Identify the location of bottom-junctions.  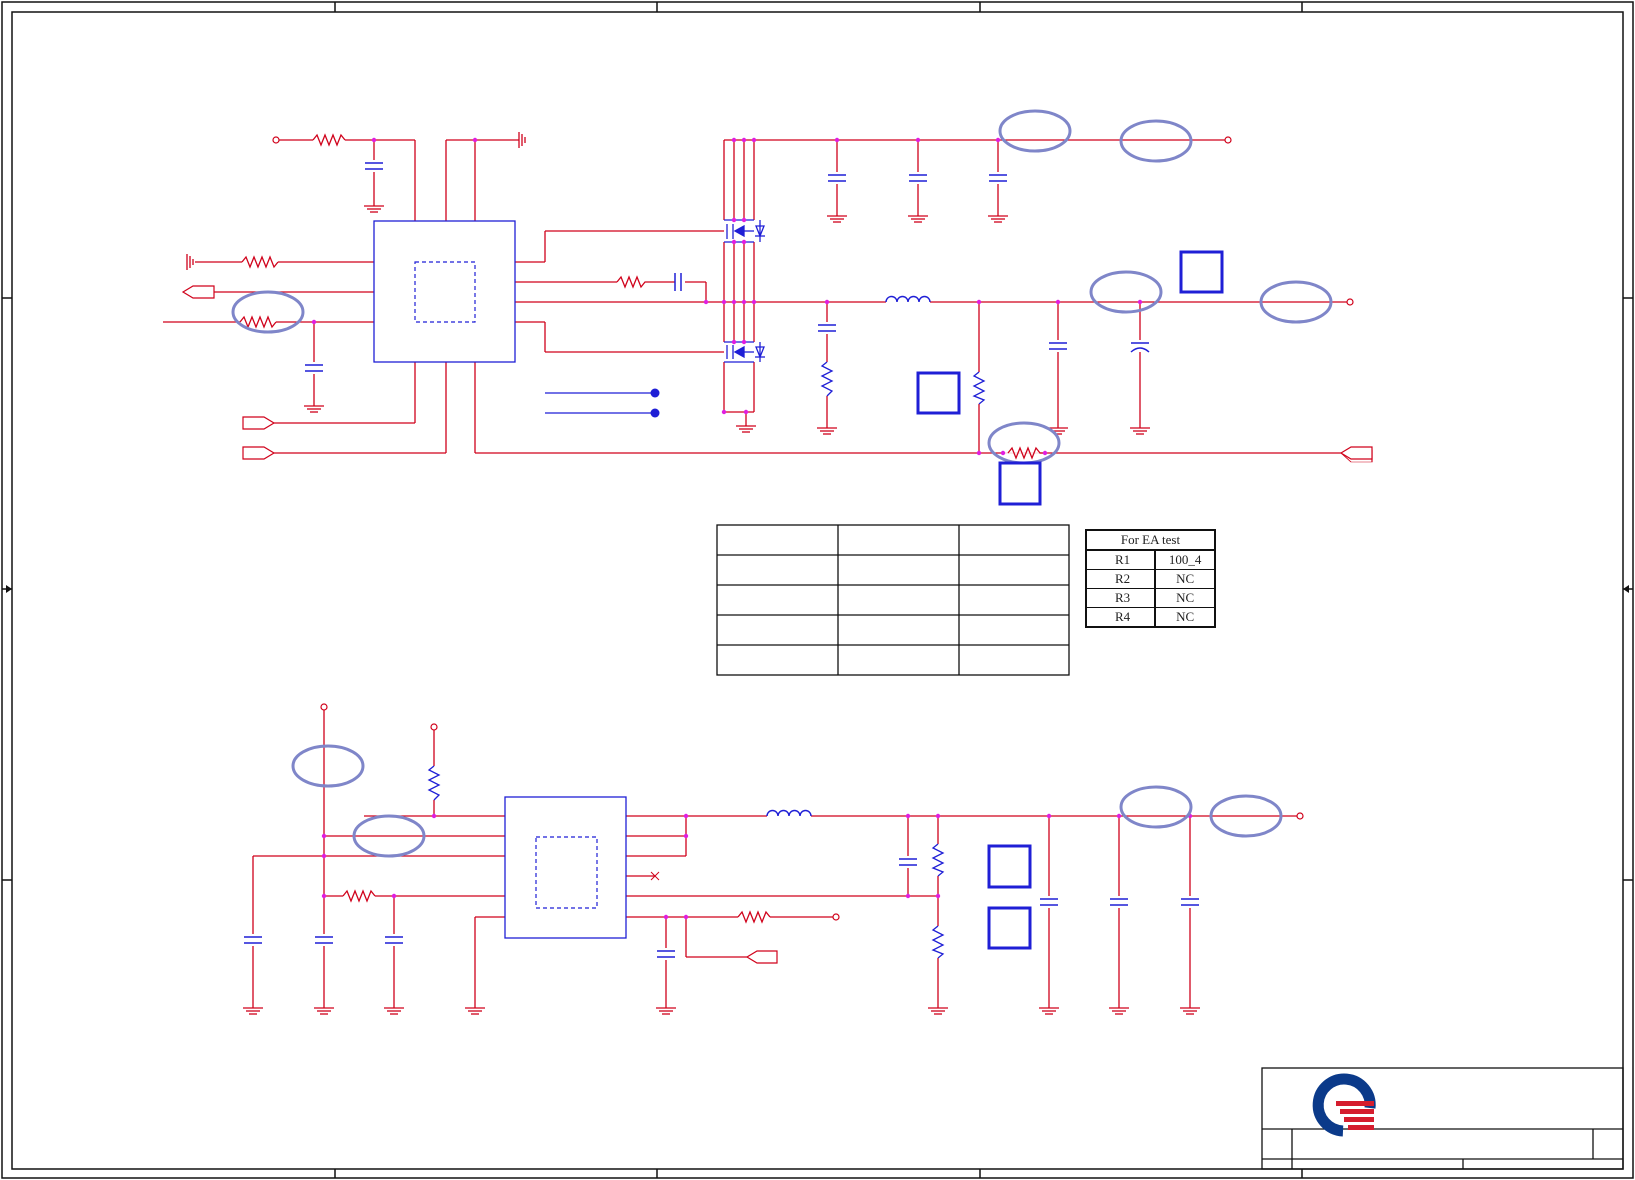
(757, 866).